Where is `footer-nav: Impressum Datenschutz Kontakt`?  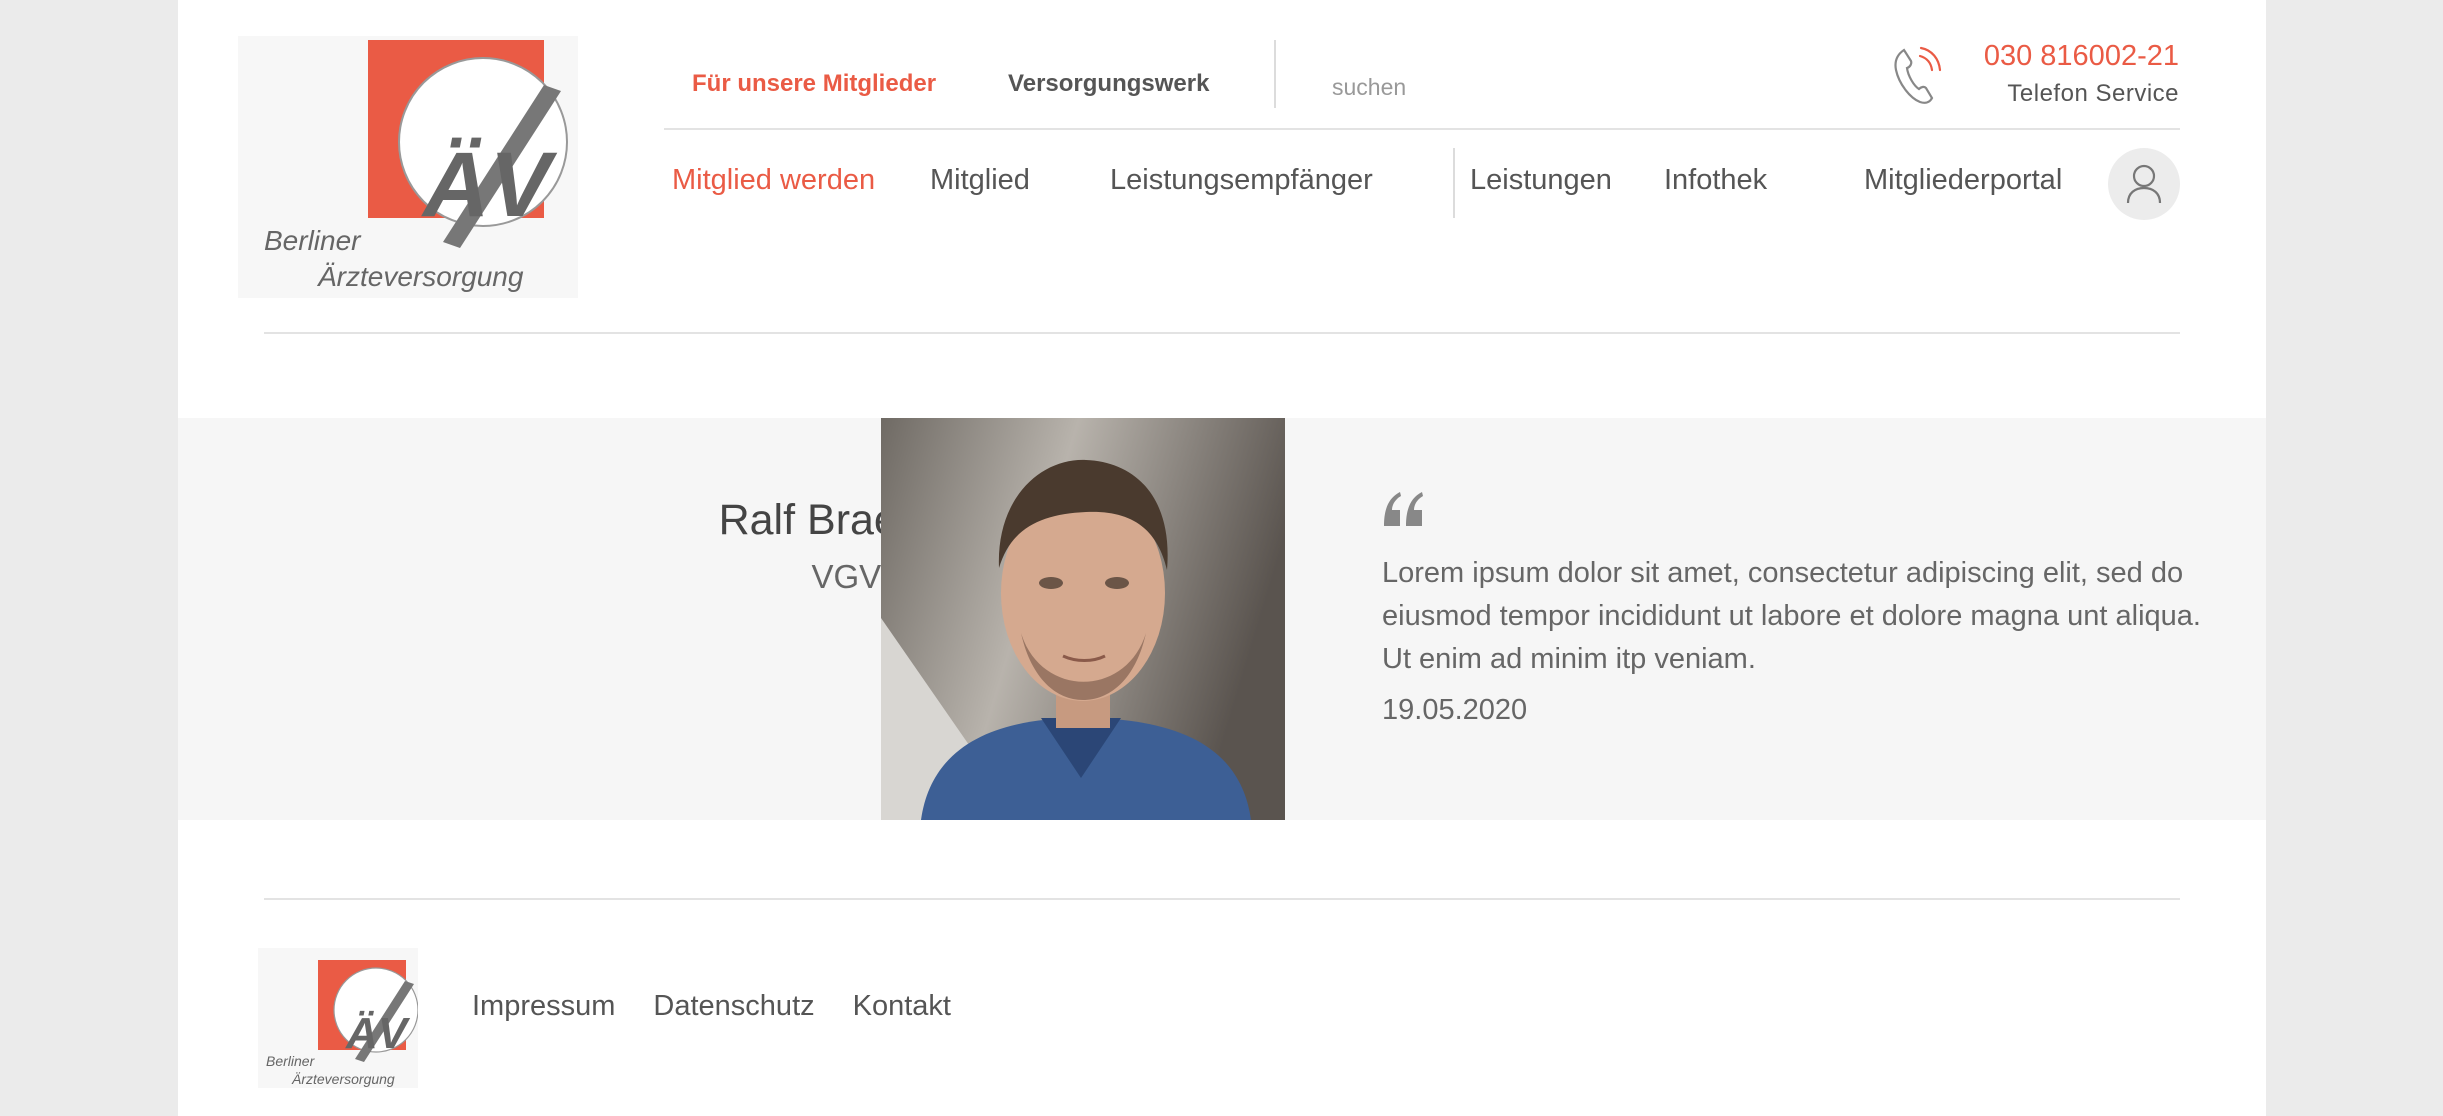
footer-nav: Impressum Datenschutz Kontakt is located at coordinates (730, 1006).